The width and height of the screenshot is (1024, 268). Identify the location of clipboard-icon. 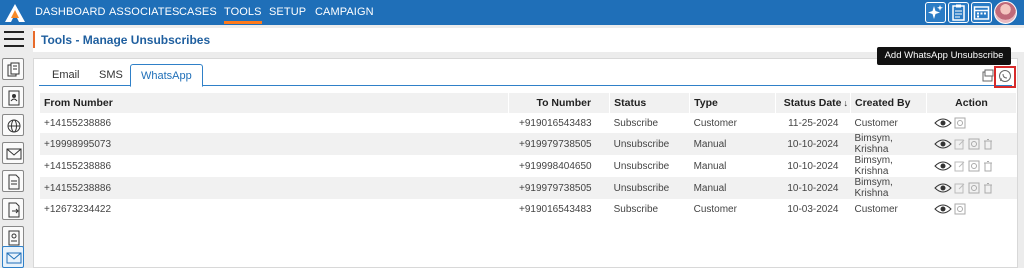
(958, 12).